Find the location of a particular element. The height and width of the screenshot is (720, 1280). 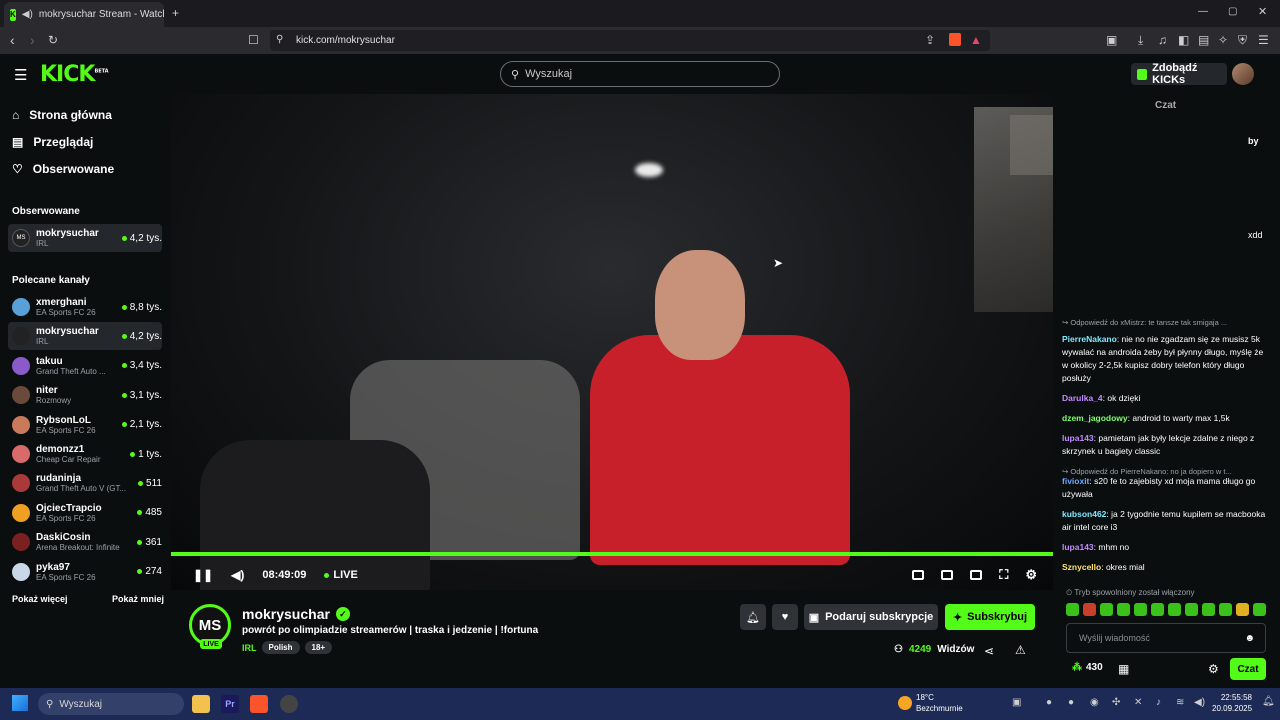

channel-points: ⁂ 430 is located at coordinates (1087, 667).